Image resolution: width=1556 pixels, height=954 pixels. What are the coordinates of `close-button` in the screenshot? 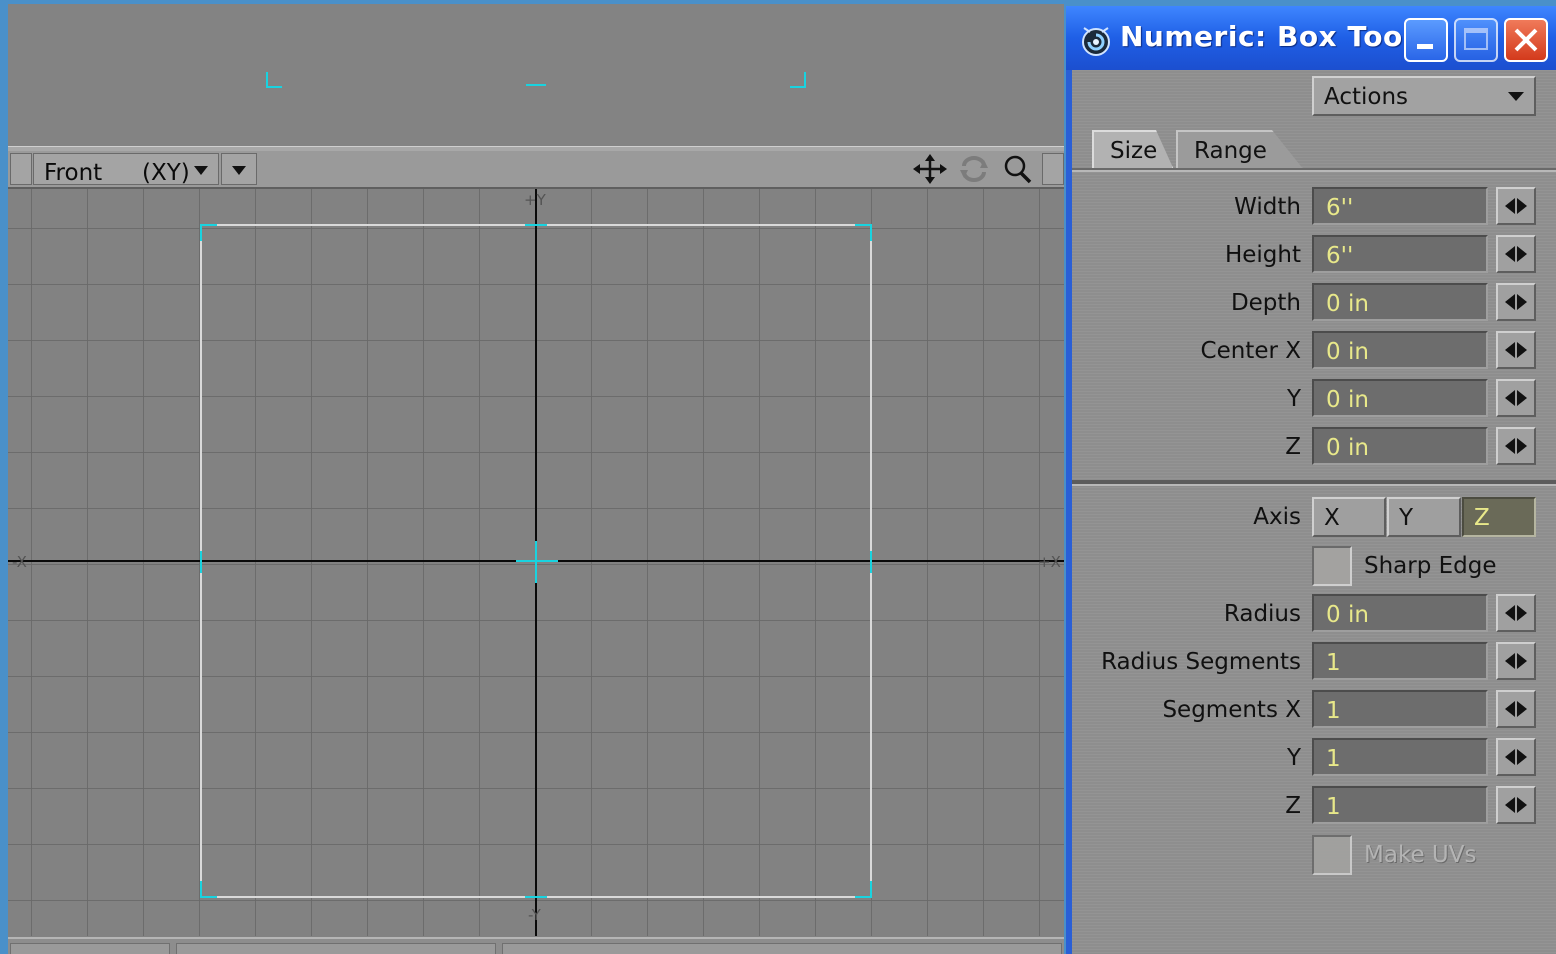 It's located at (1526, 40).